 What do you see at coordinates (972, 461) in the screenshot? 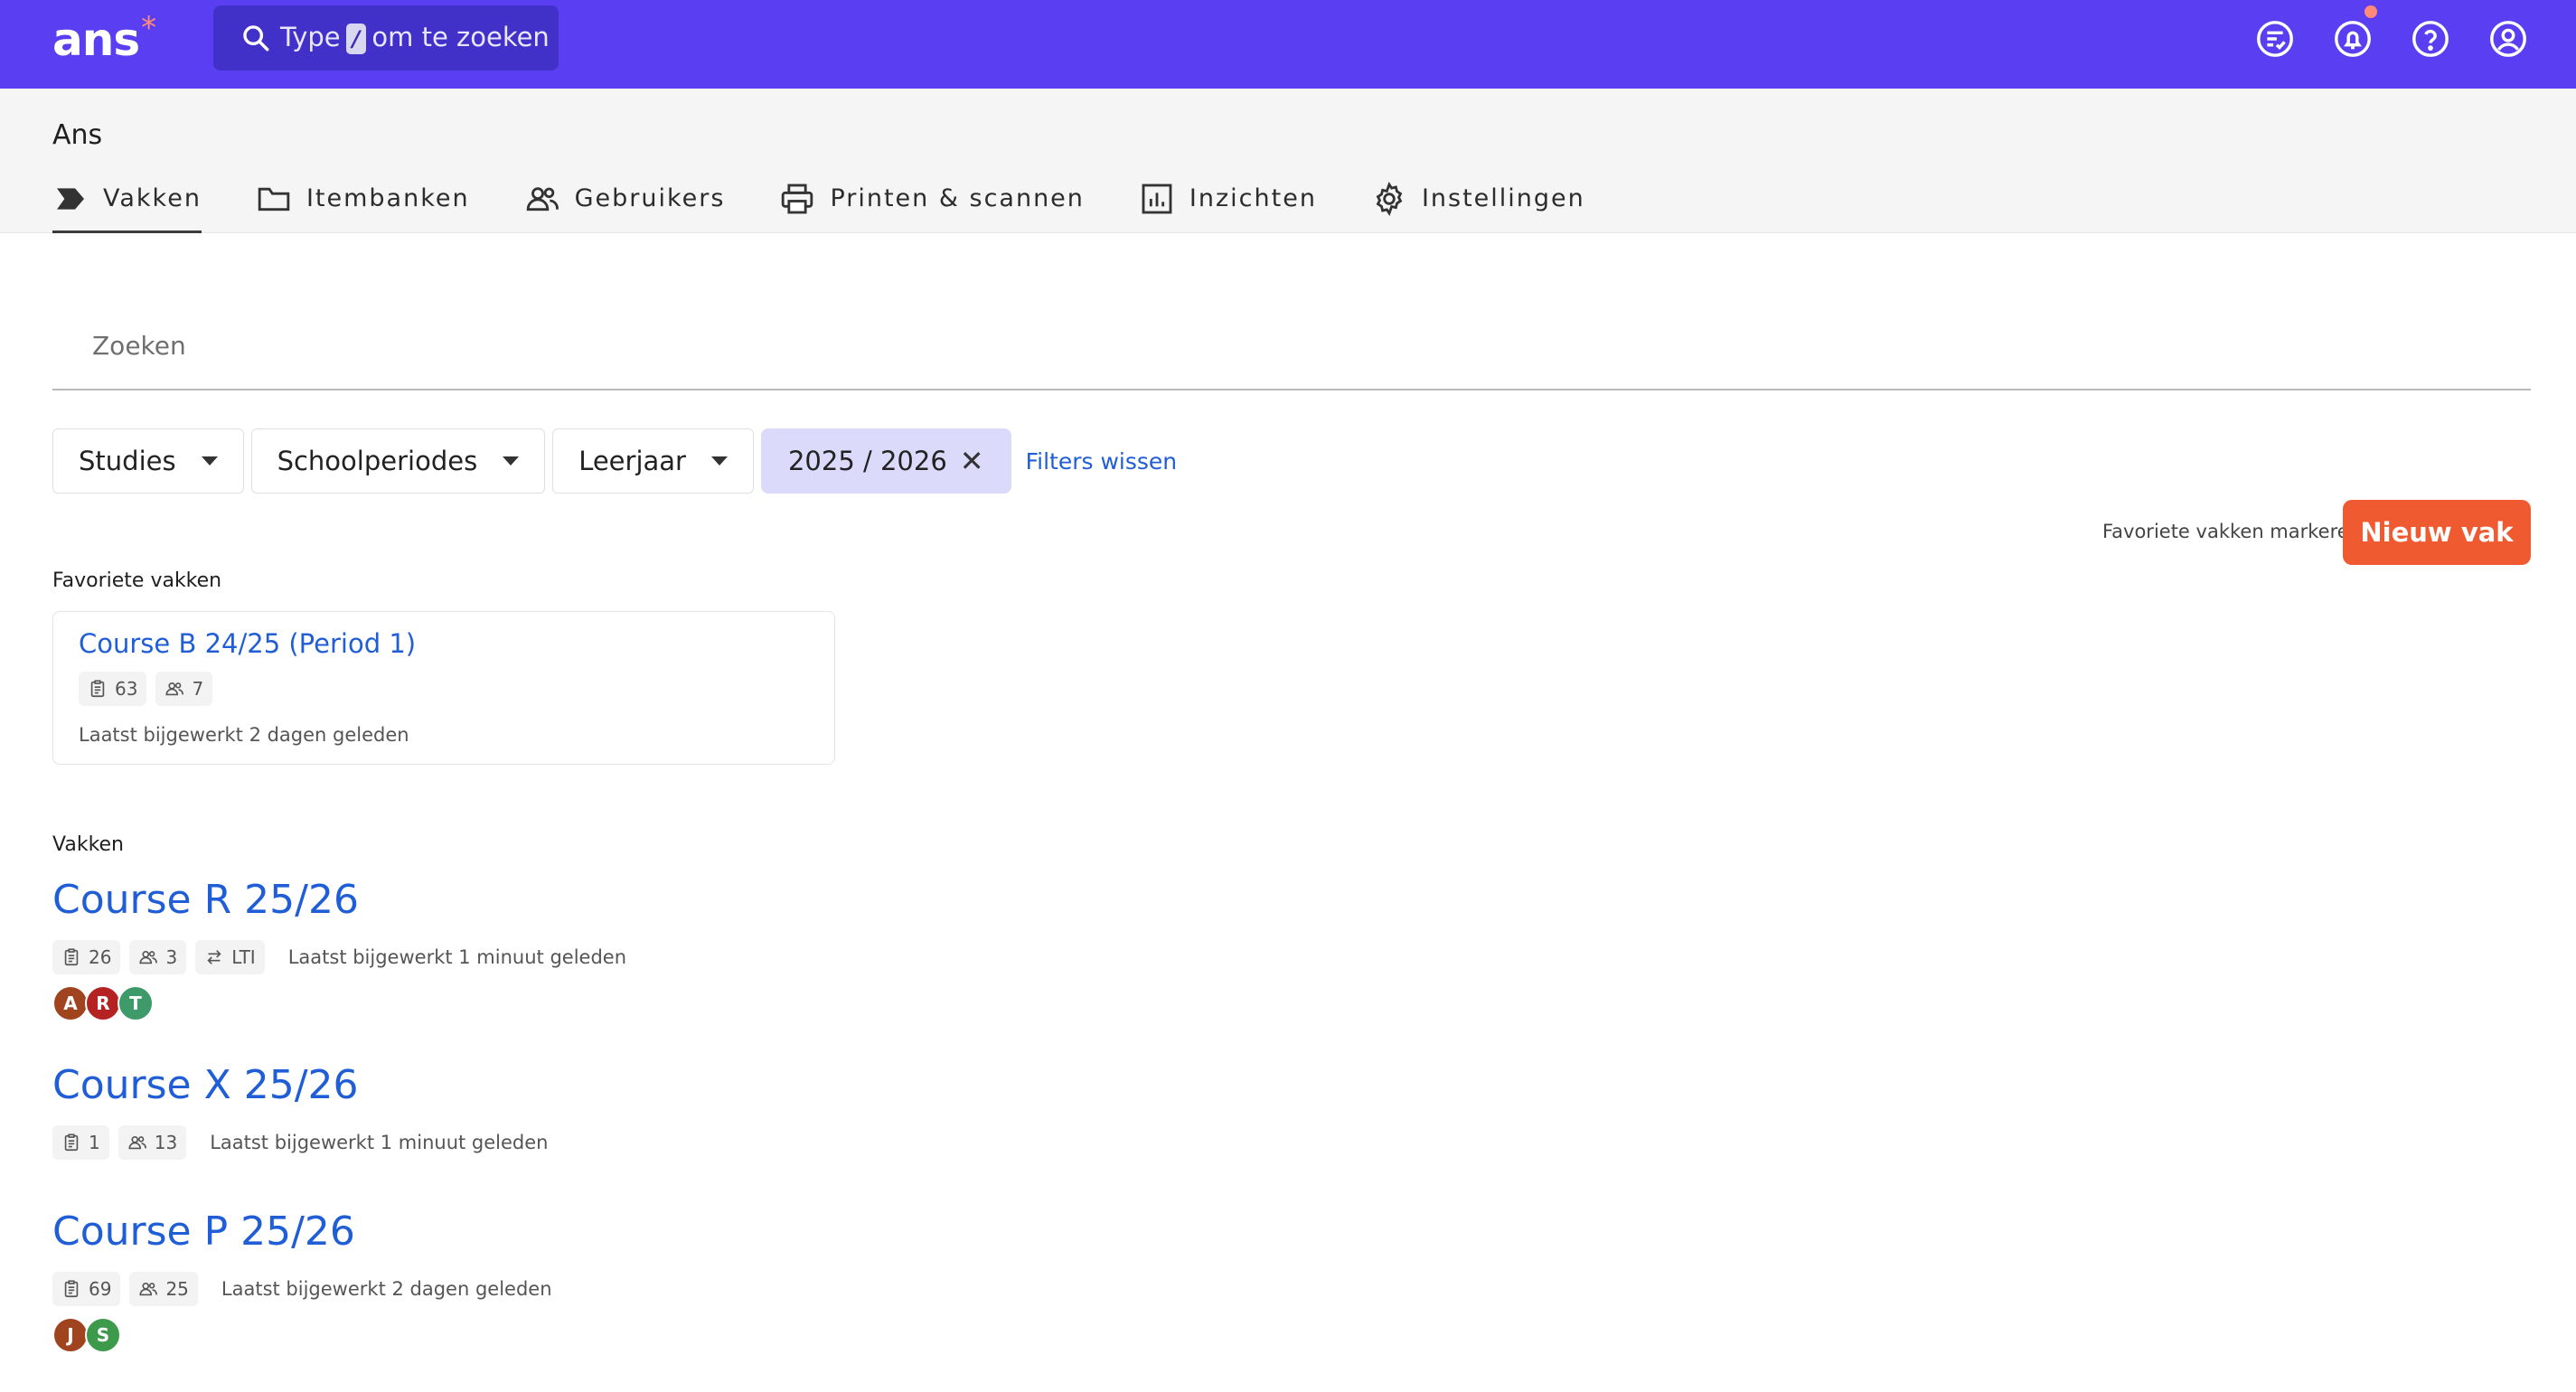
I see `close-icon: ✕` at bounding box center [972, 461].